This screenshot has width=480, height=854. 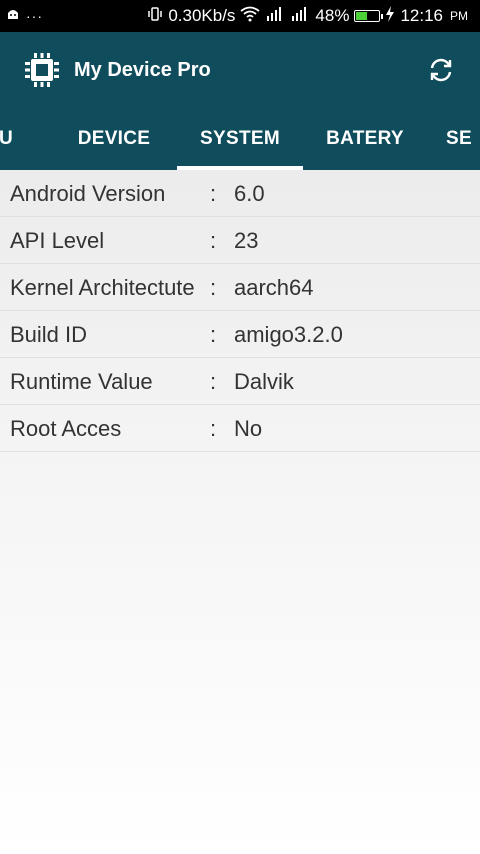 What do you see at coordinates (24, 16) in the screenshot?
I see `status-left: ···` at bounding box center [24, 16].